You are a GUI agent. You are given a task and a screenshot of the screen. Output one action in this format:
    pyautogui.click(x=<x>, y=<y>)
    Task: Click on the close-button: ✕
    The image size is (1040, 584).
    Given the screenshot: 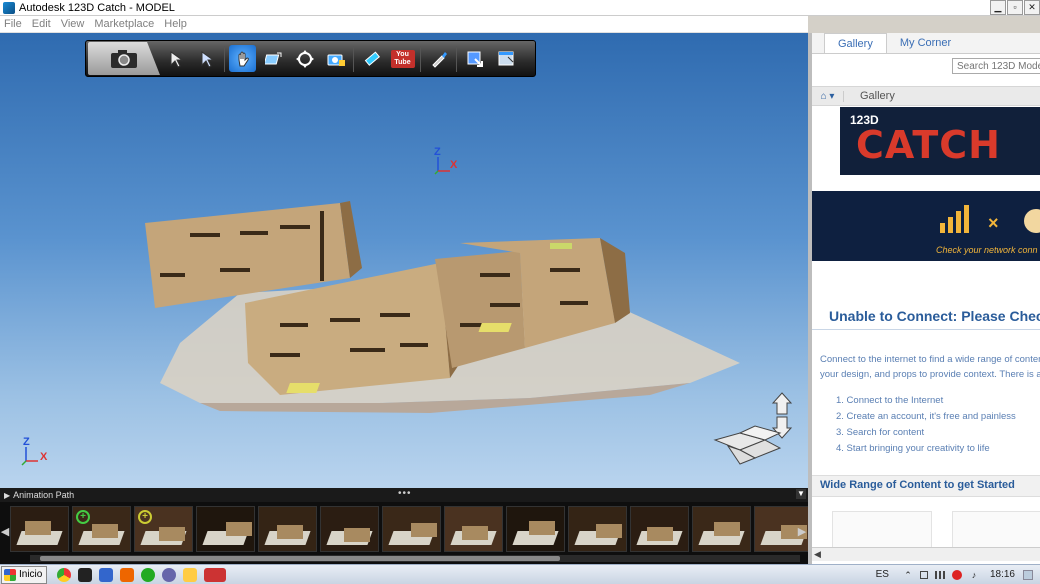 What is the action you would take?
    pyautogui.click(x=1032, y=7)
    